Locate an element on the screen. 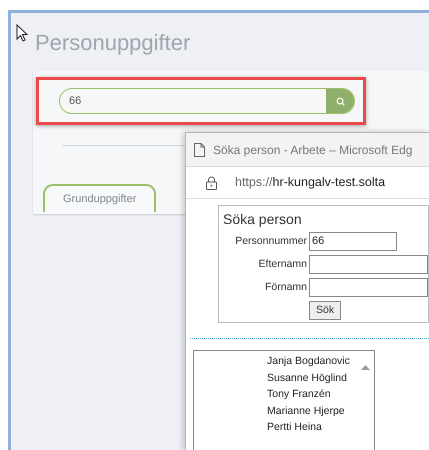 This screenshot has width=429, height=450. list-item: Susanne Höglind is located at coordinates (307, 378).